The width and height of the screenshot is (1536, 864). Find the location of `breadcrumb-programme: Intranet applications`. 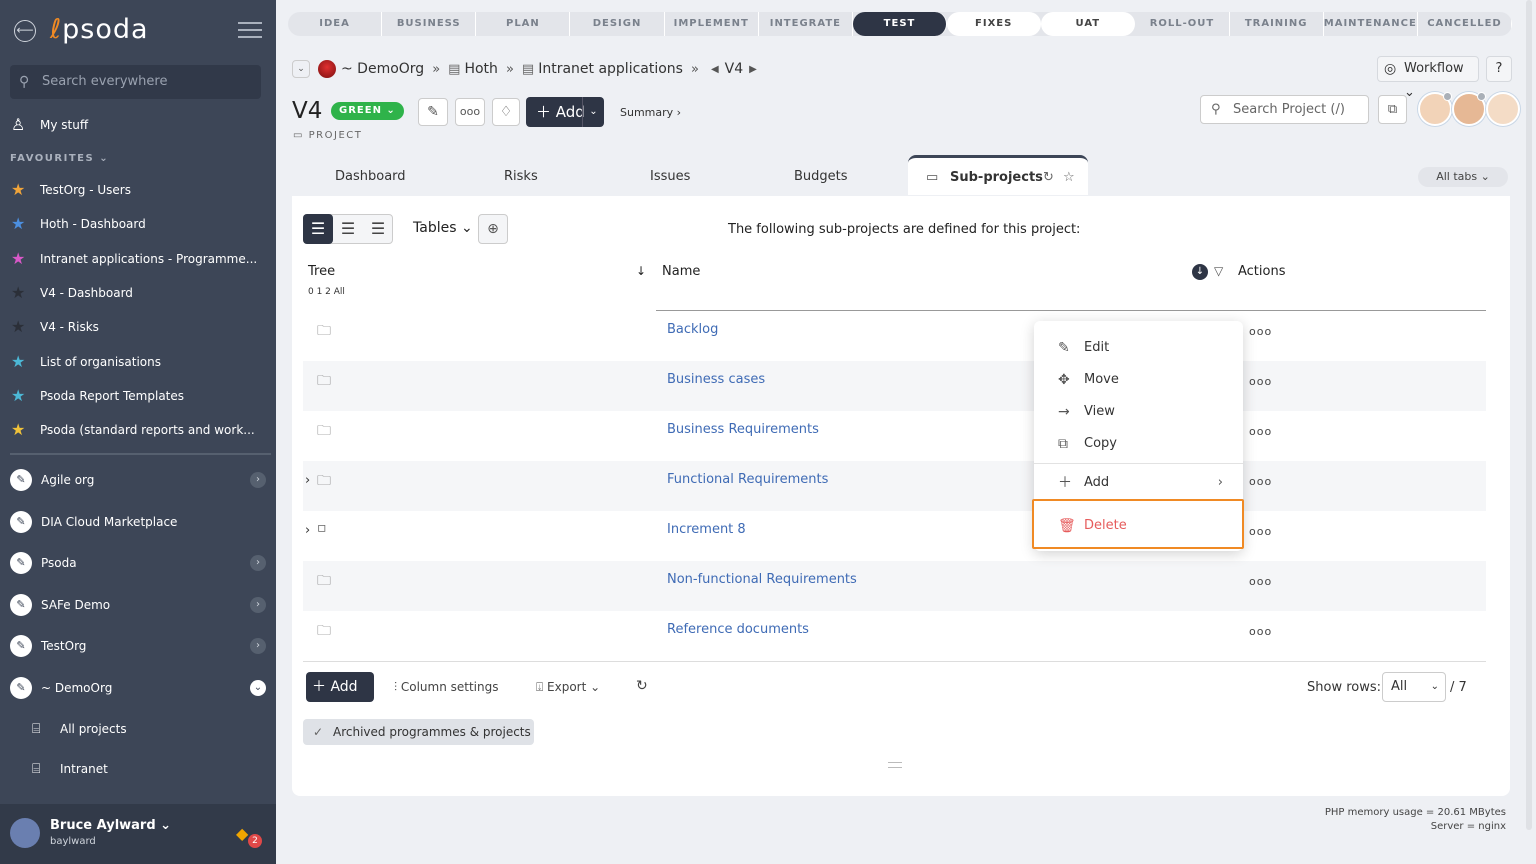

breadcrumb-programme: Intranet applications is located at coordinates (610, 69).